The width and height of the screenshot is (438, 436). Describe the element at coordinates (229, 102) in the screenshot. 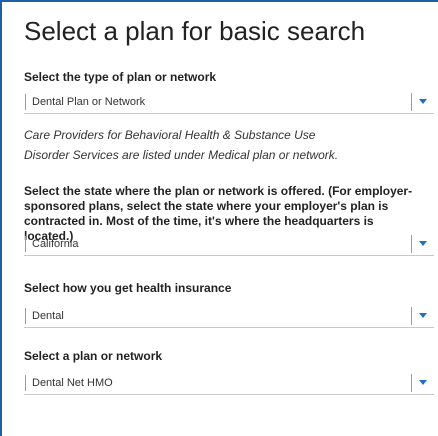

I see `plan-type-select: Dental Plan or Network` at that location.